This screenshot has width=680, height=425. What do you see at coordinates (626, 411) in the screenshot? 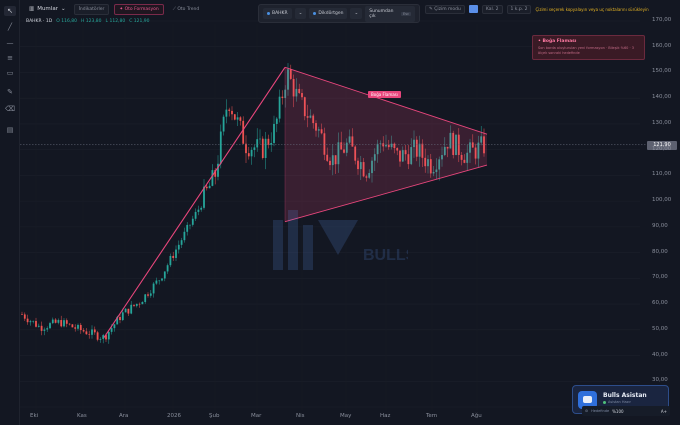
I see `assistant-input-bar: ⚙ Hedefinde %100 A+` at bounding box center [626, 411].